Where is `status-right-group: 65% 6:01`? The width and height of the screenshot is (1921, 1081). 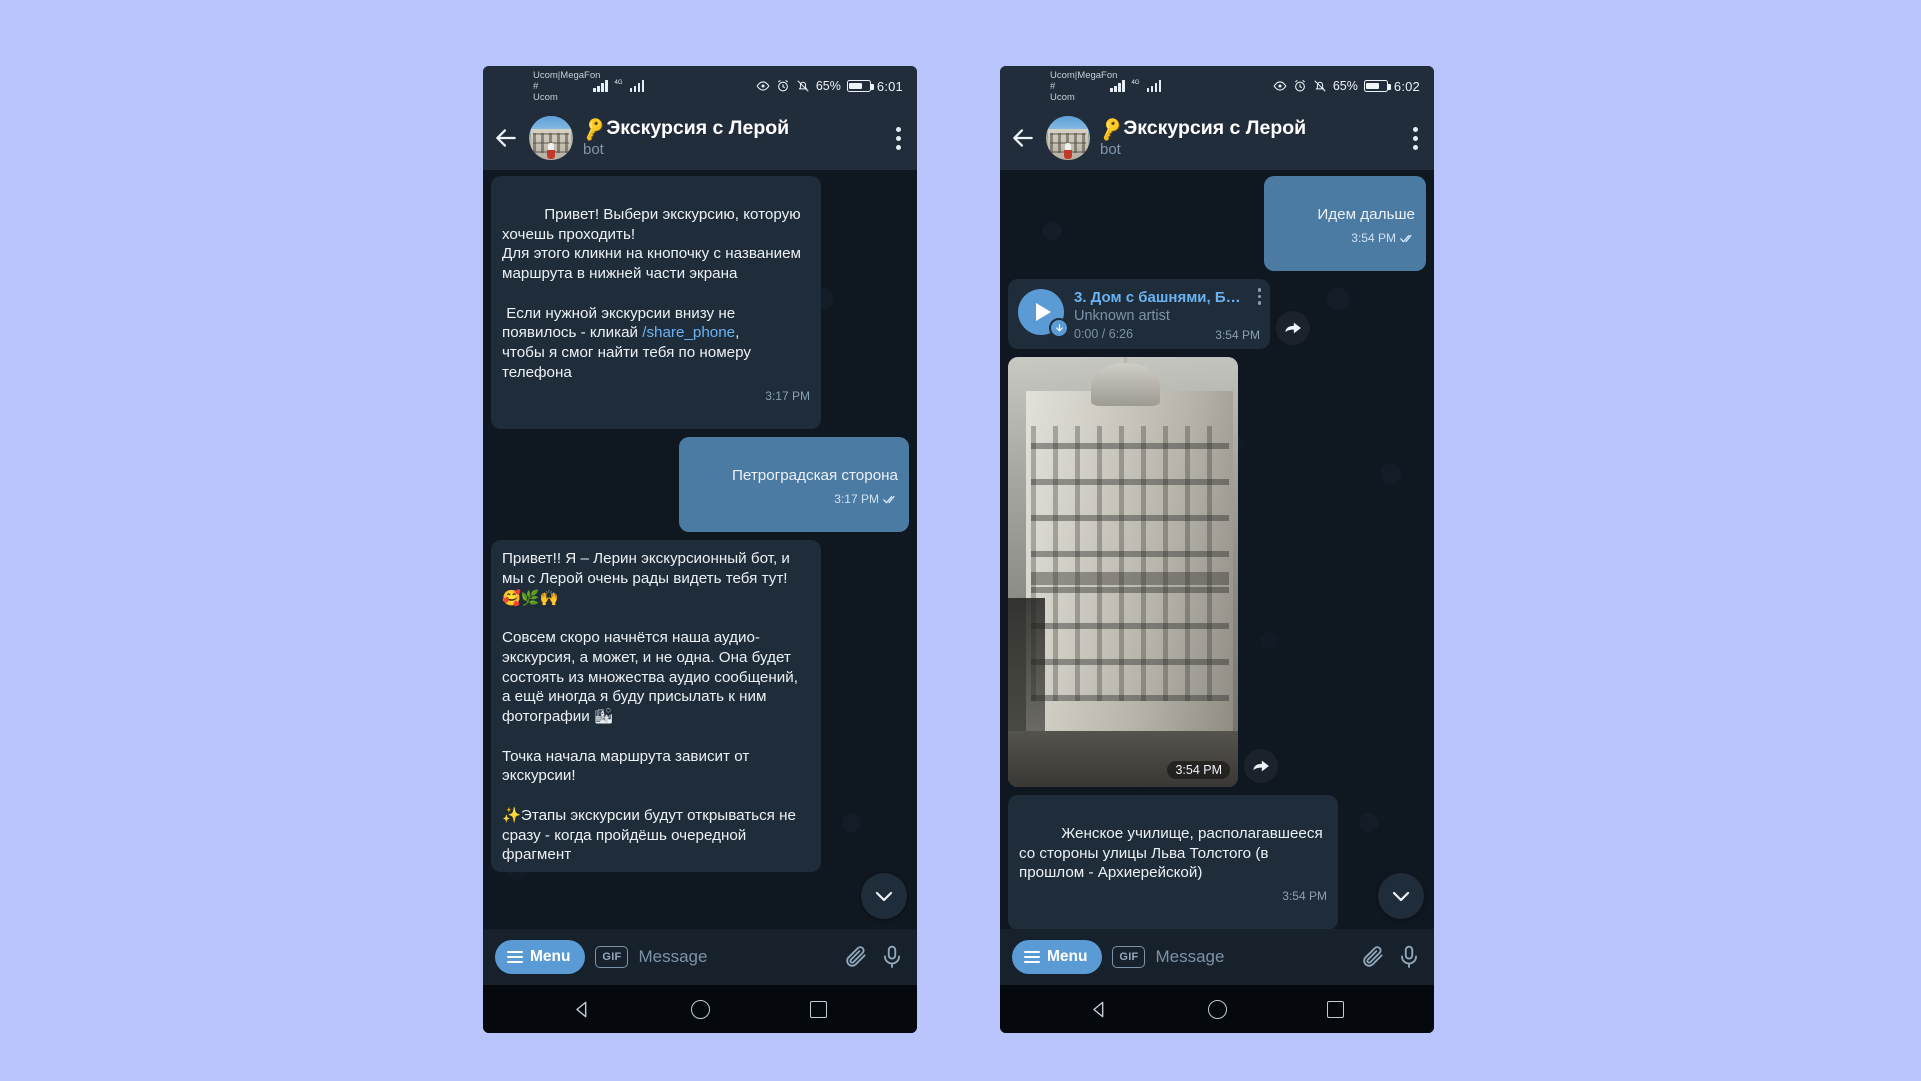 status-right-group: 65% 6:01 is located at coordinates (830, 86).